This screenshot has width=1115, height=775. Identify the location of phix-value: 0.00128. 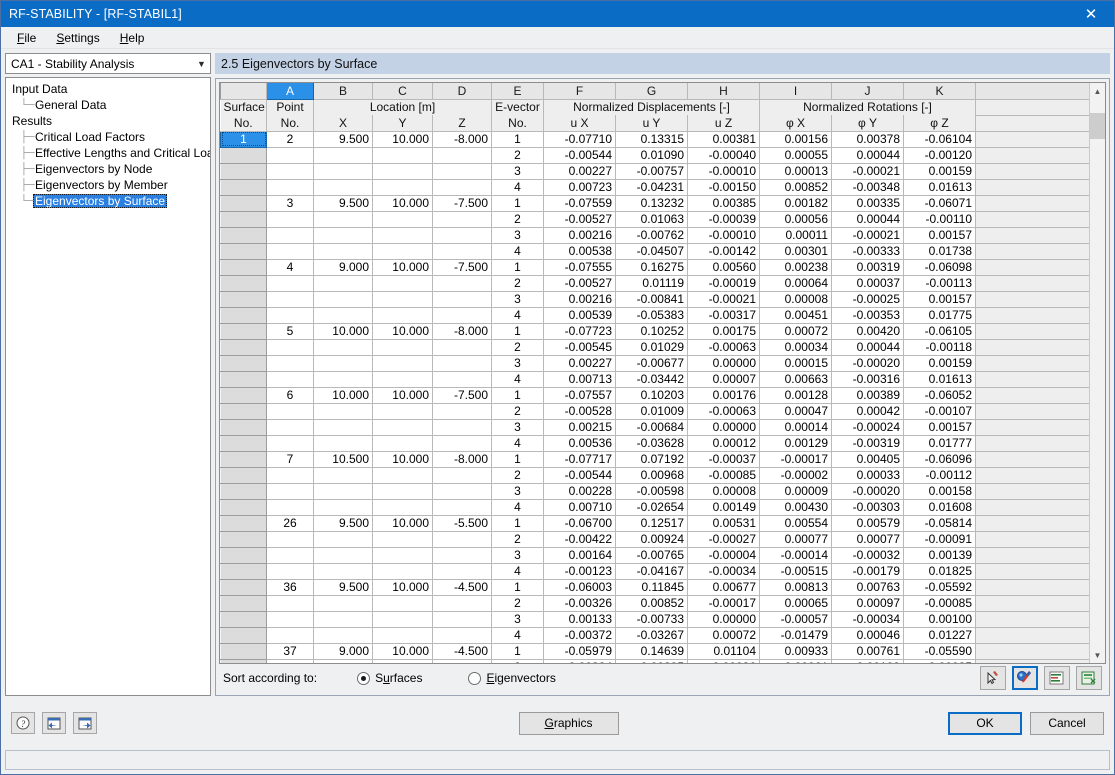
(795, 395).